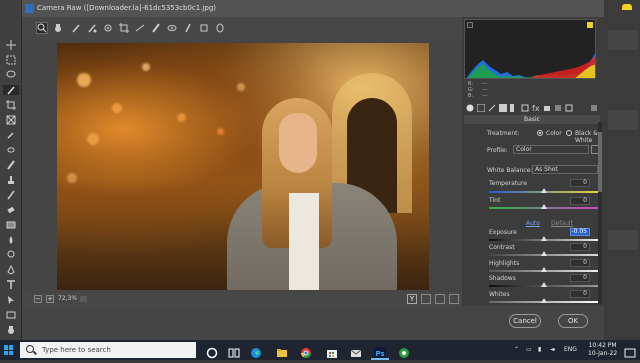  What do you see at coordinates (544, 253) in the screenshot?
I see `contrast-thumb` at bounding box center [544, 253].